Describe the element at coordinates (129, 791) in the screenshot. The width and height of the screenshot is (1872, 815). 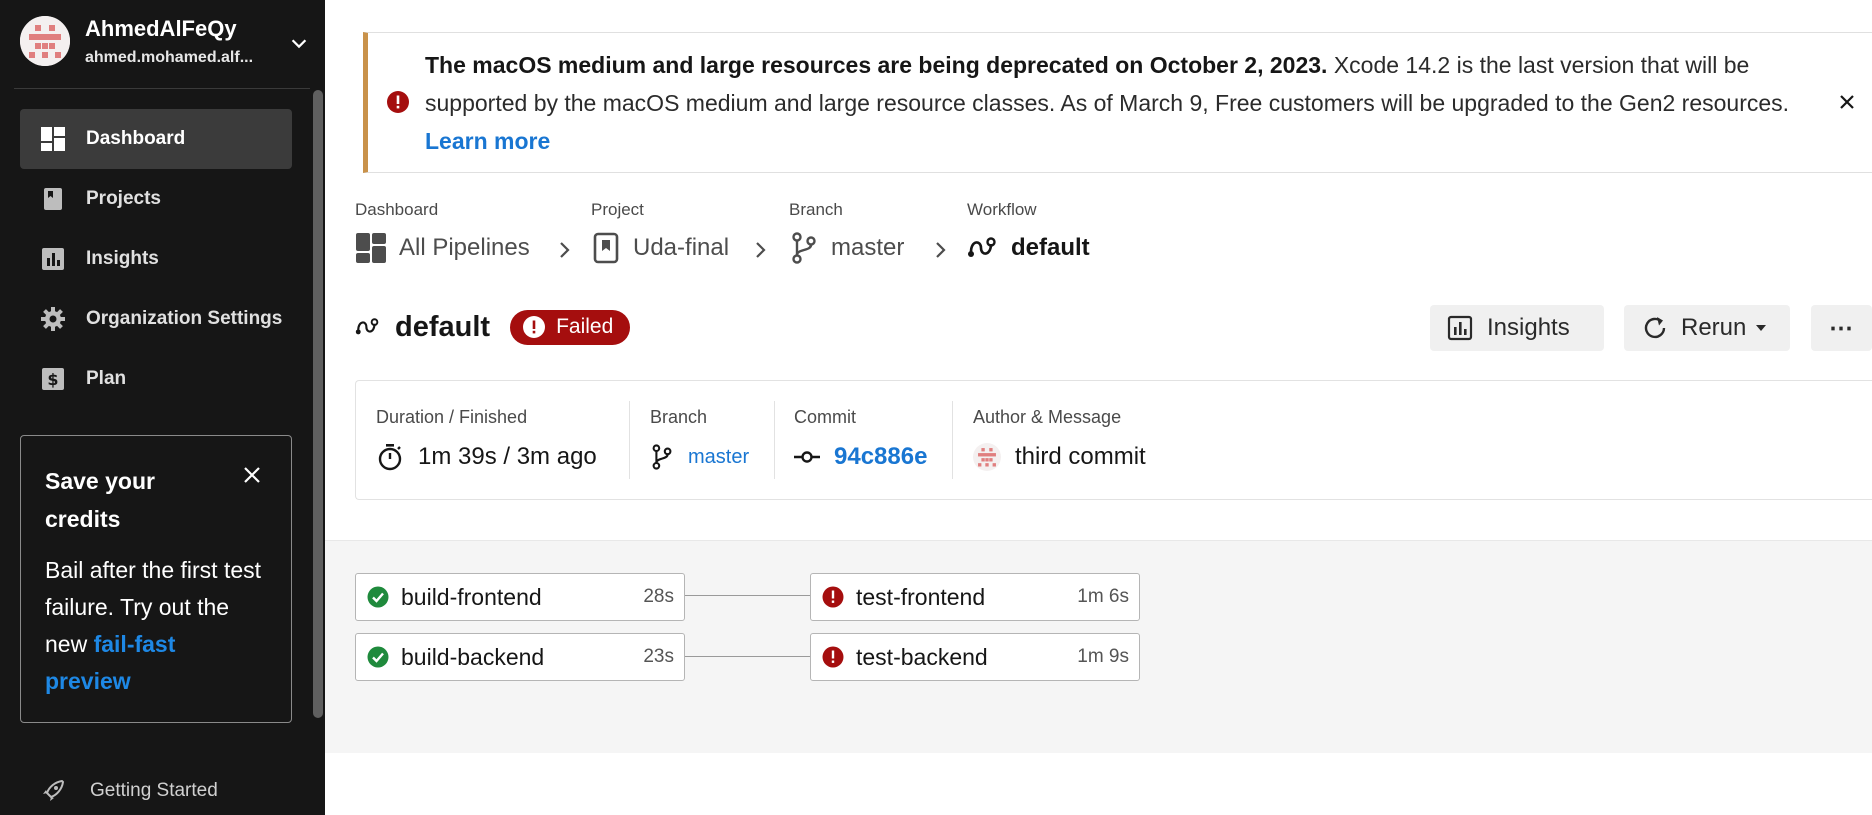
I see `sidebar-item-getting-started: Getting Started` at that location.